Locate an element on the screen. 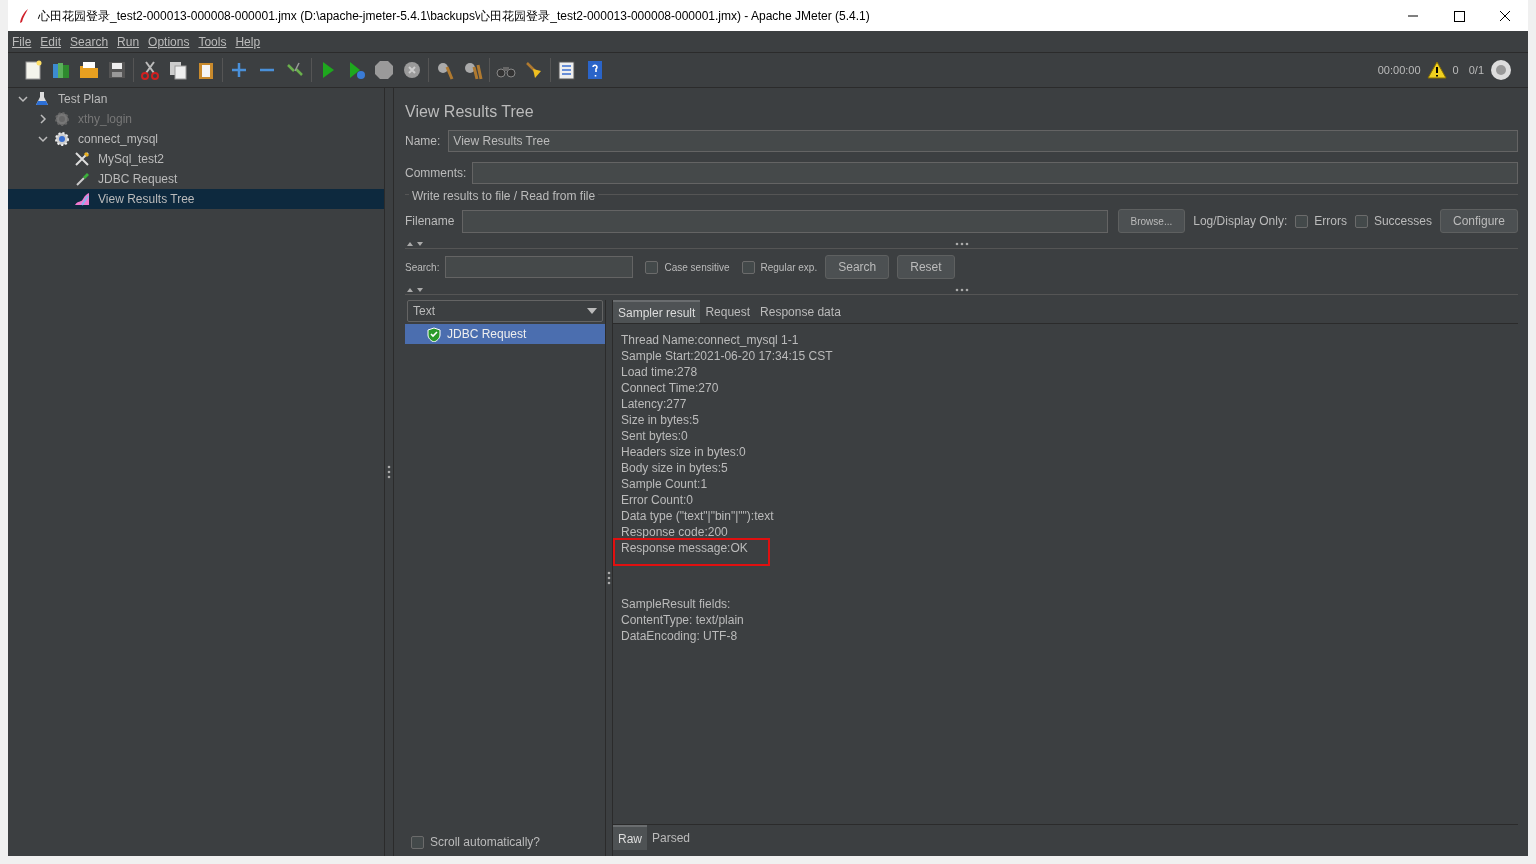 This screenshot has width=1536, height=864. reset-button: Reset is located at coordinates (926, 267).